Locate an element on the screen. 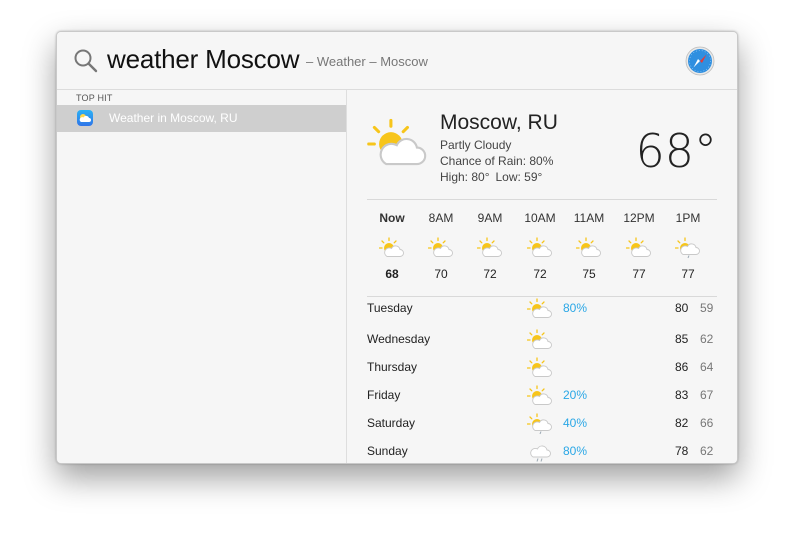 The height and width of the screenshot is (542, 792). hour-label: 1PM is located at coordinates (688, 218).